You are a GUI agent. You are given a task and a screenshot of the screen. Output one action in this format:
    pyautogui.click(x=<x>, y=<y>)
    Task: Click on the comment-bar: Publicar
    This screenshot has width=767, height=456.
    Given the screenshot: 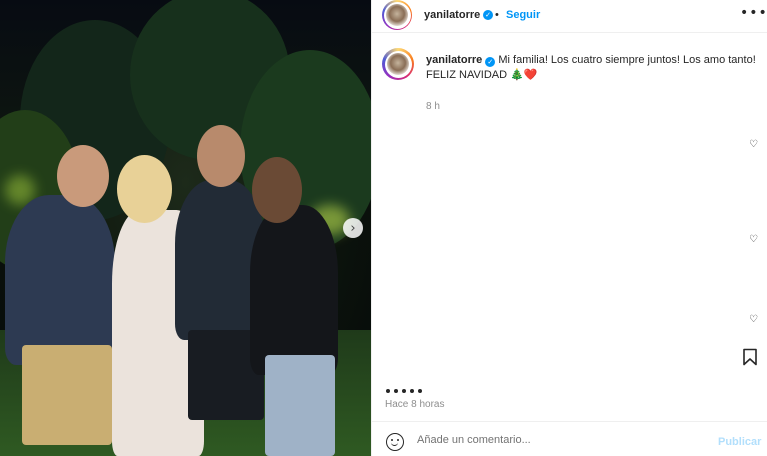 What is the action you would take?
    pyautogui.click(x=569, y=438)
    